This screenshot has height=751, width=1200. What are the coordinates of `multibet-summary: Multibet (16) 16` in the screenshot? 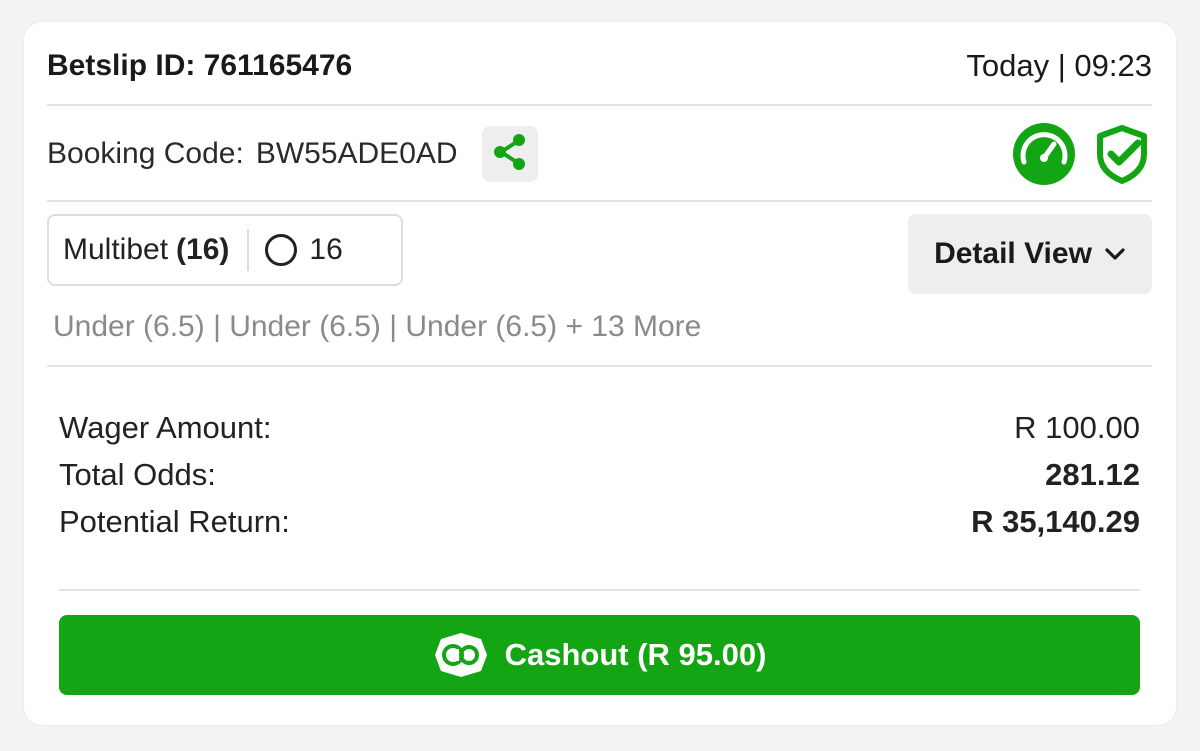 It's located at (225, 250).